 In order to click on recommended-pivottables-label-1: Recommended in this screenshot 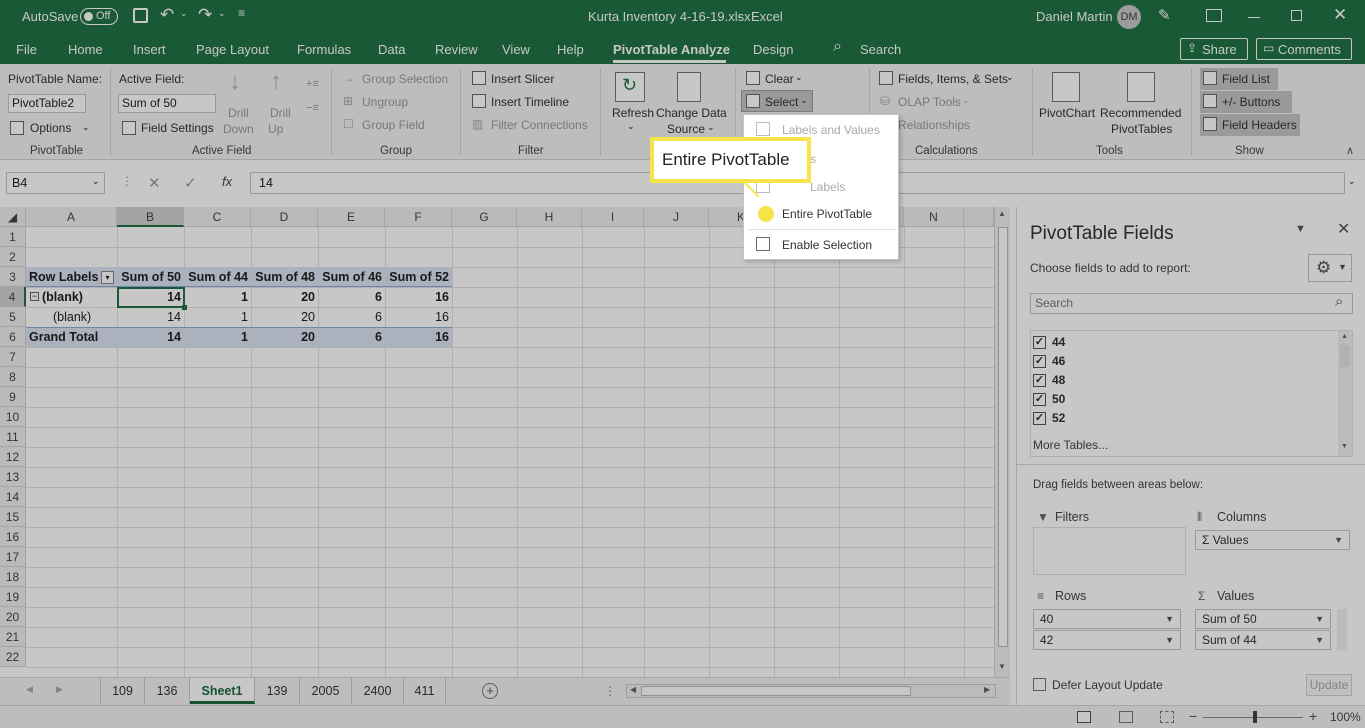, I will do `click(1140, 113)`.